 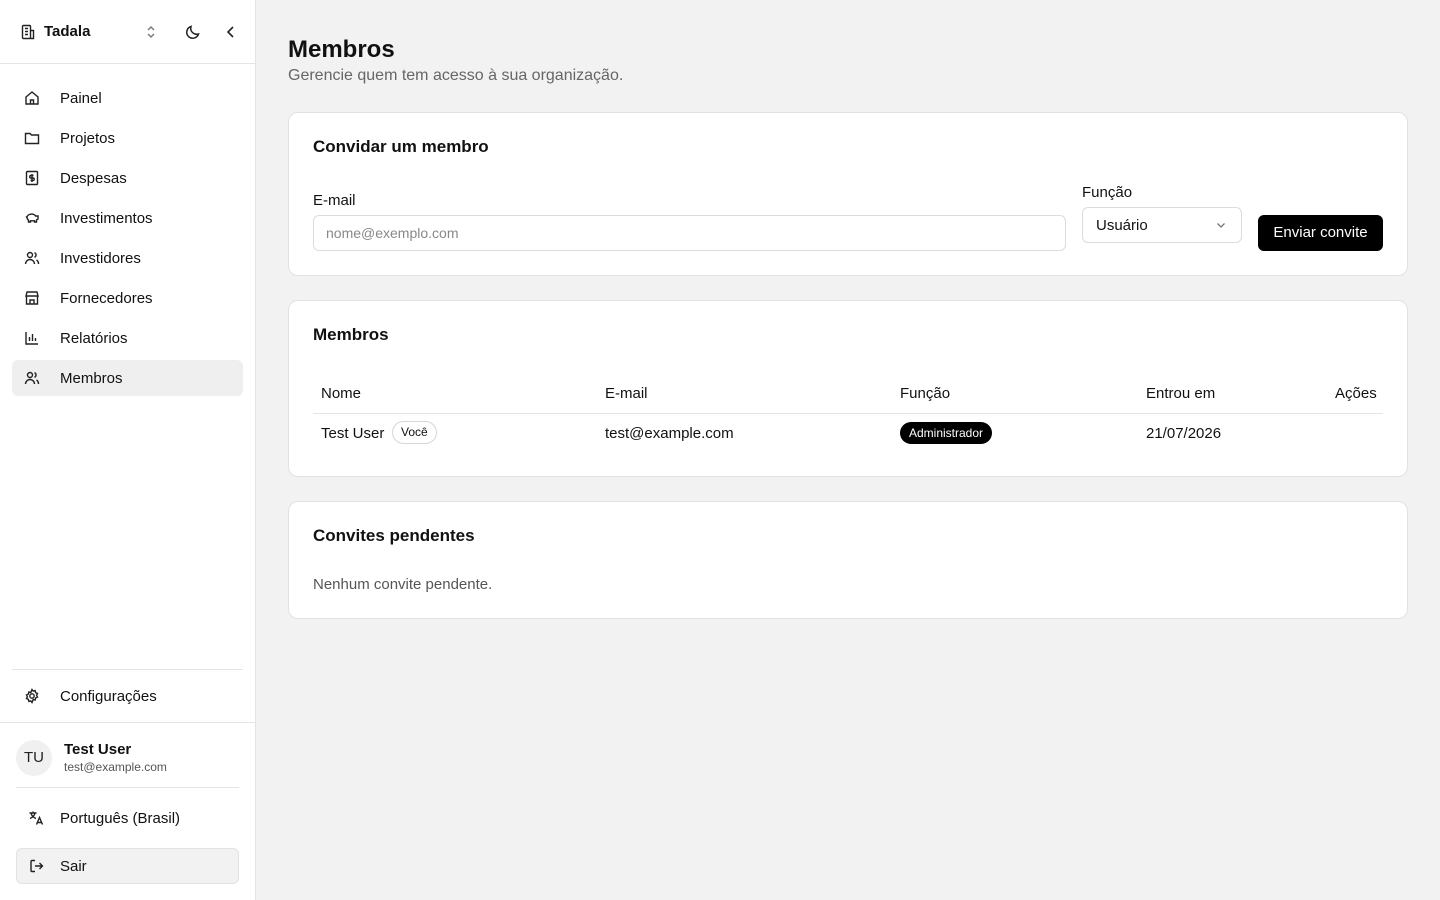 I want to click on bar-chart-icon, so click(x=32, y=338).